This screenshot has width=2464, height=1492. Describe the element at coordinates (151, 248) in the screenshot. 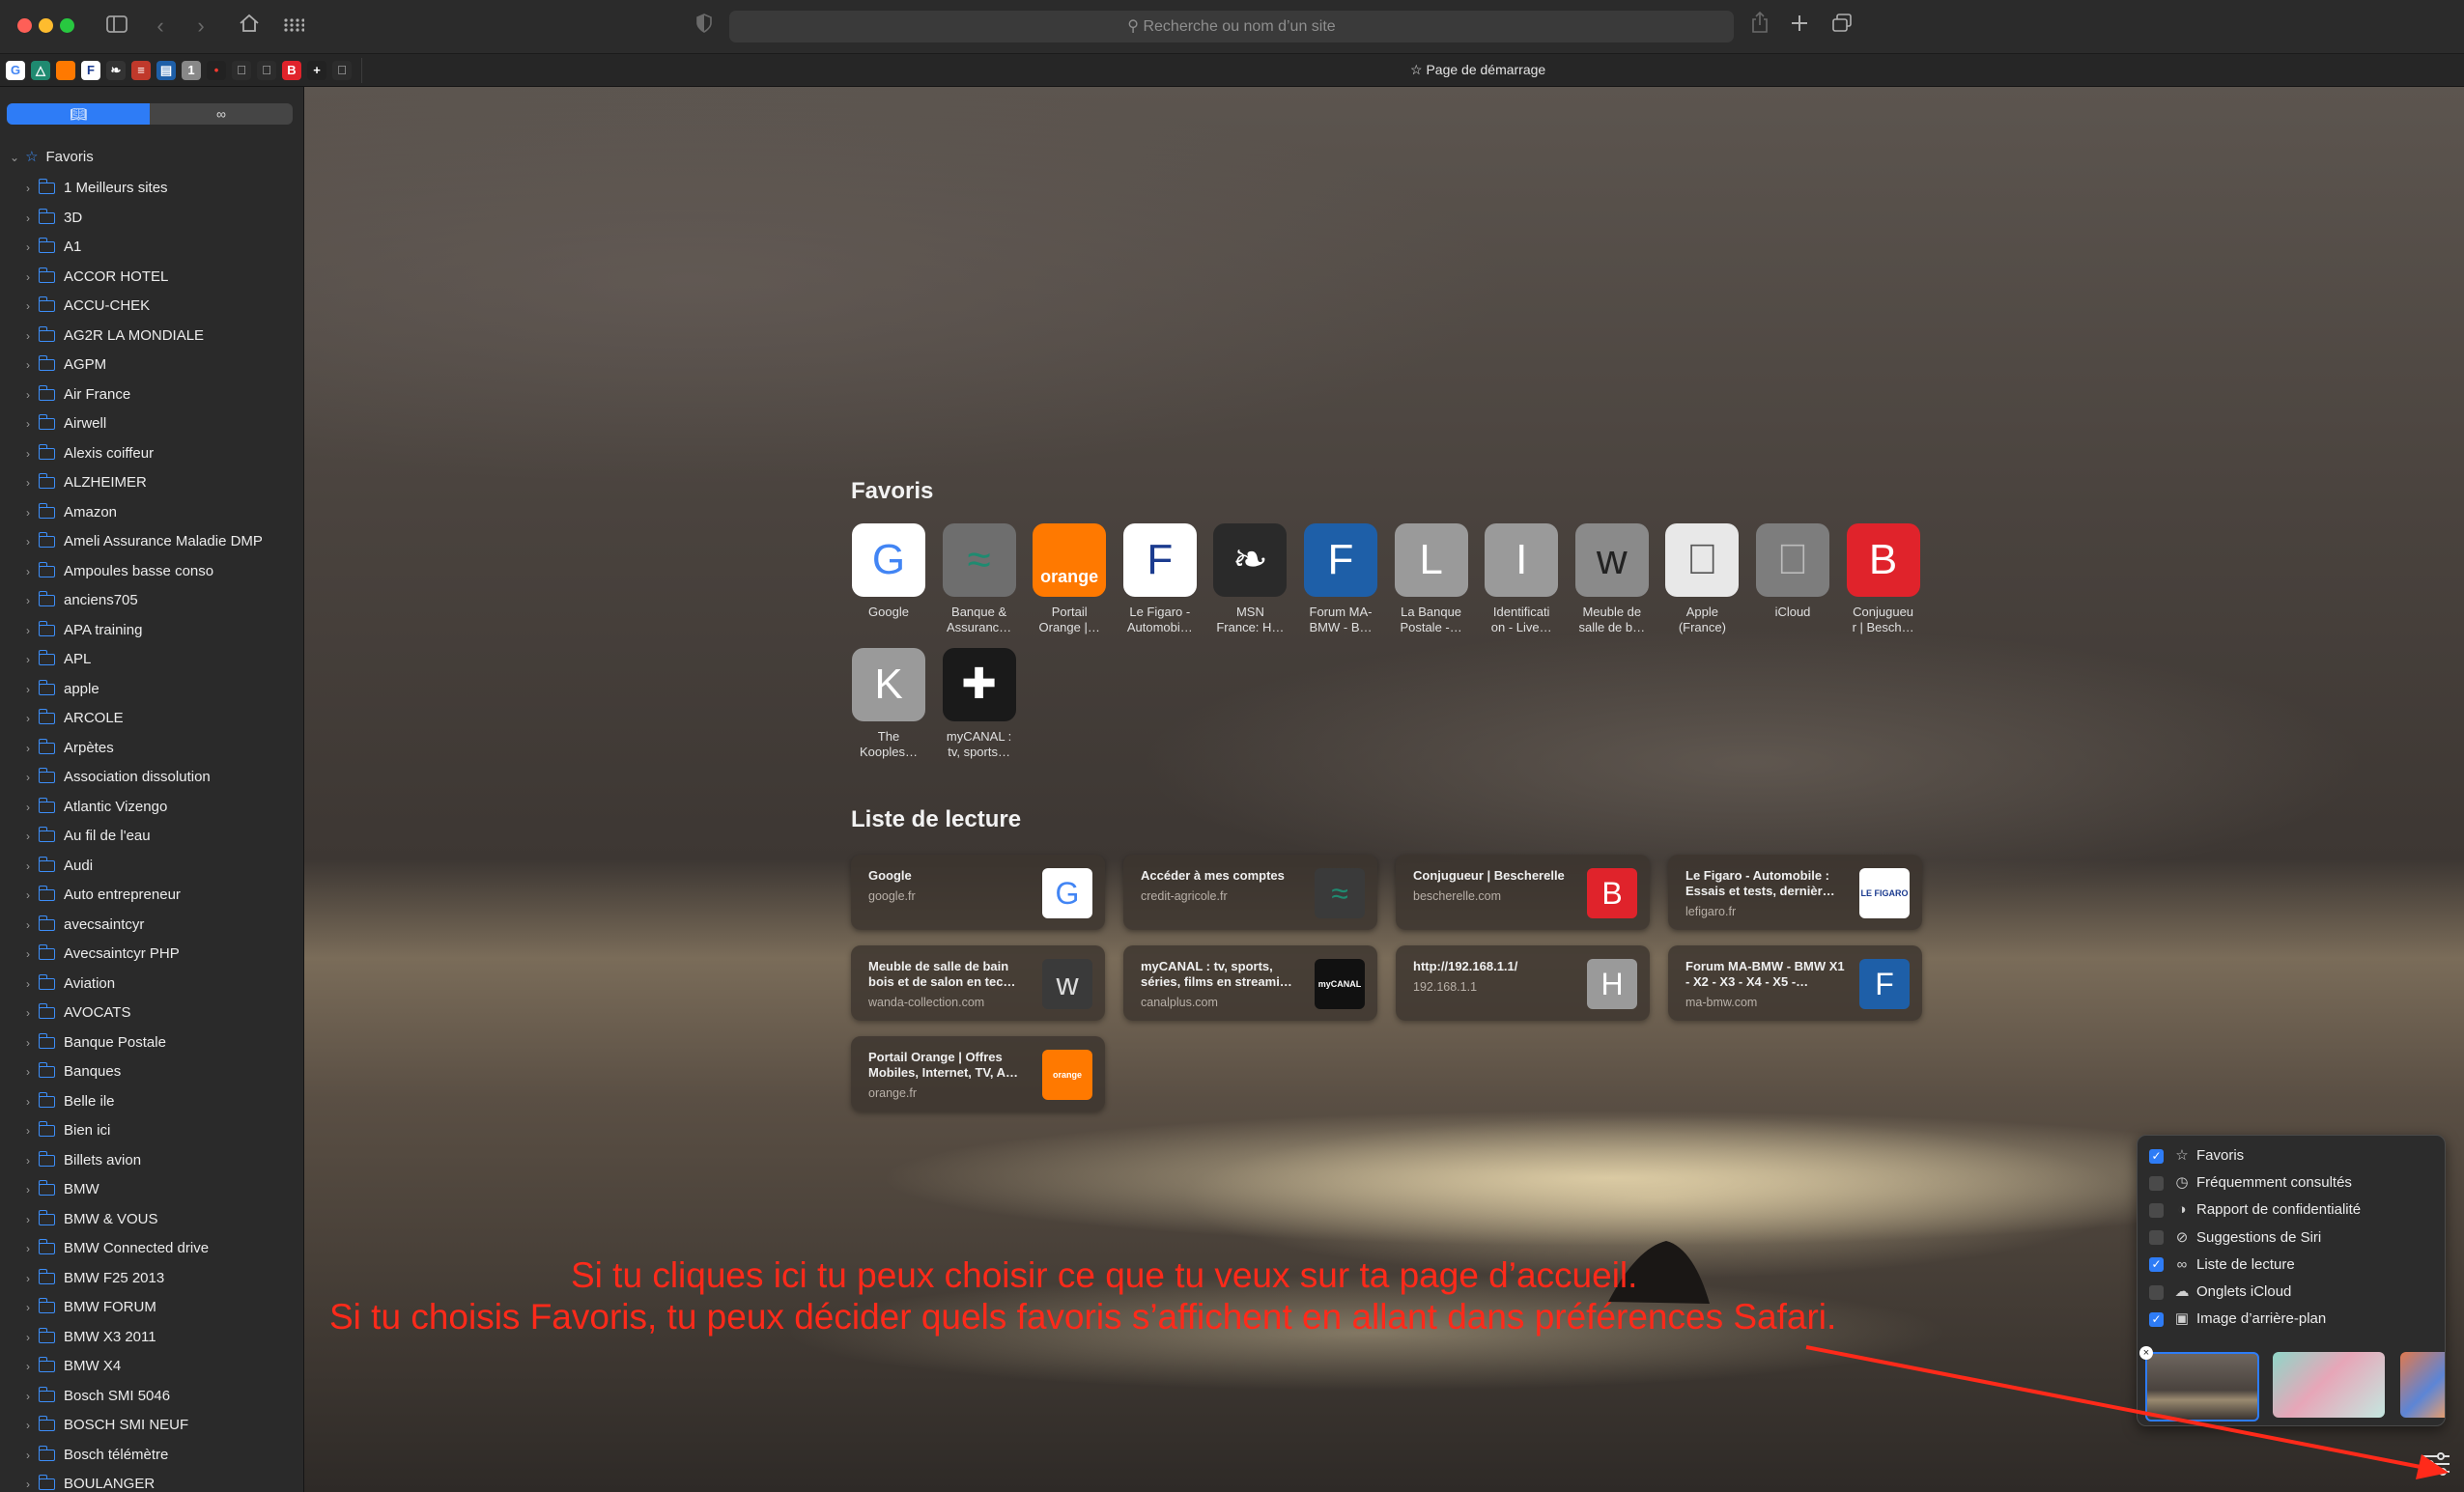

I see `sidebar-folder-item: › A1` at that location.